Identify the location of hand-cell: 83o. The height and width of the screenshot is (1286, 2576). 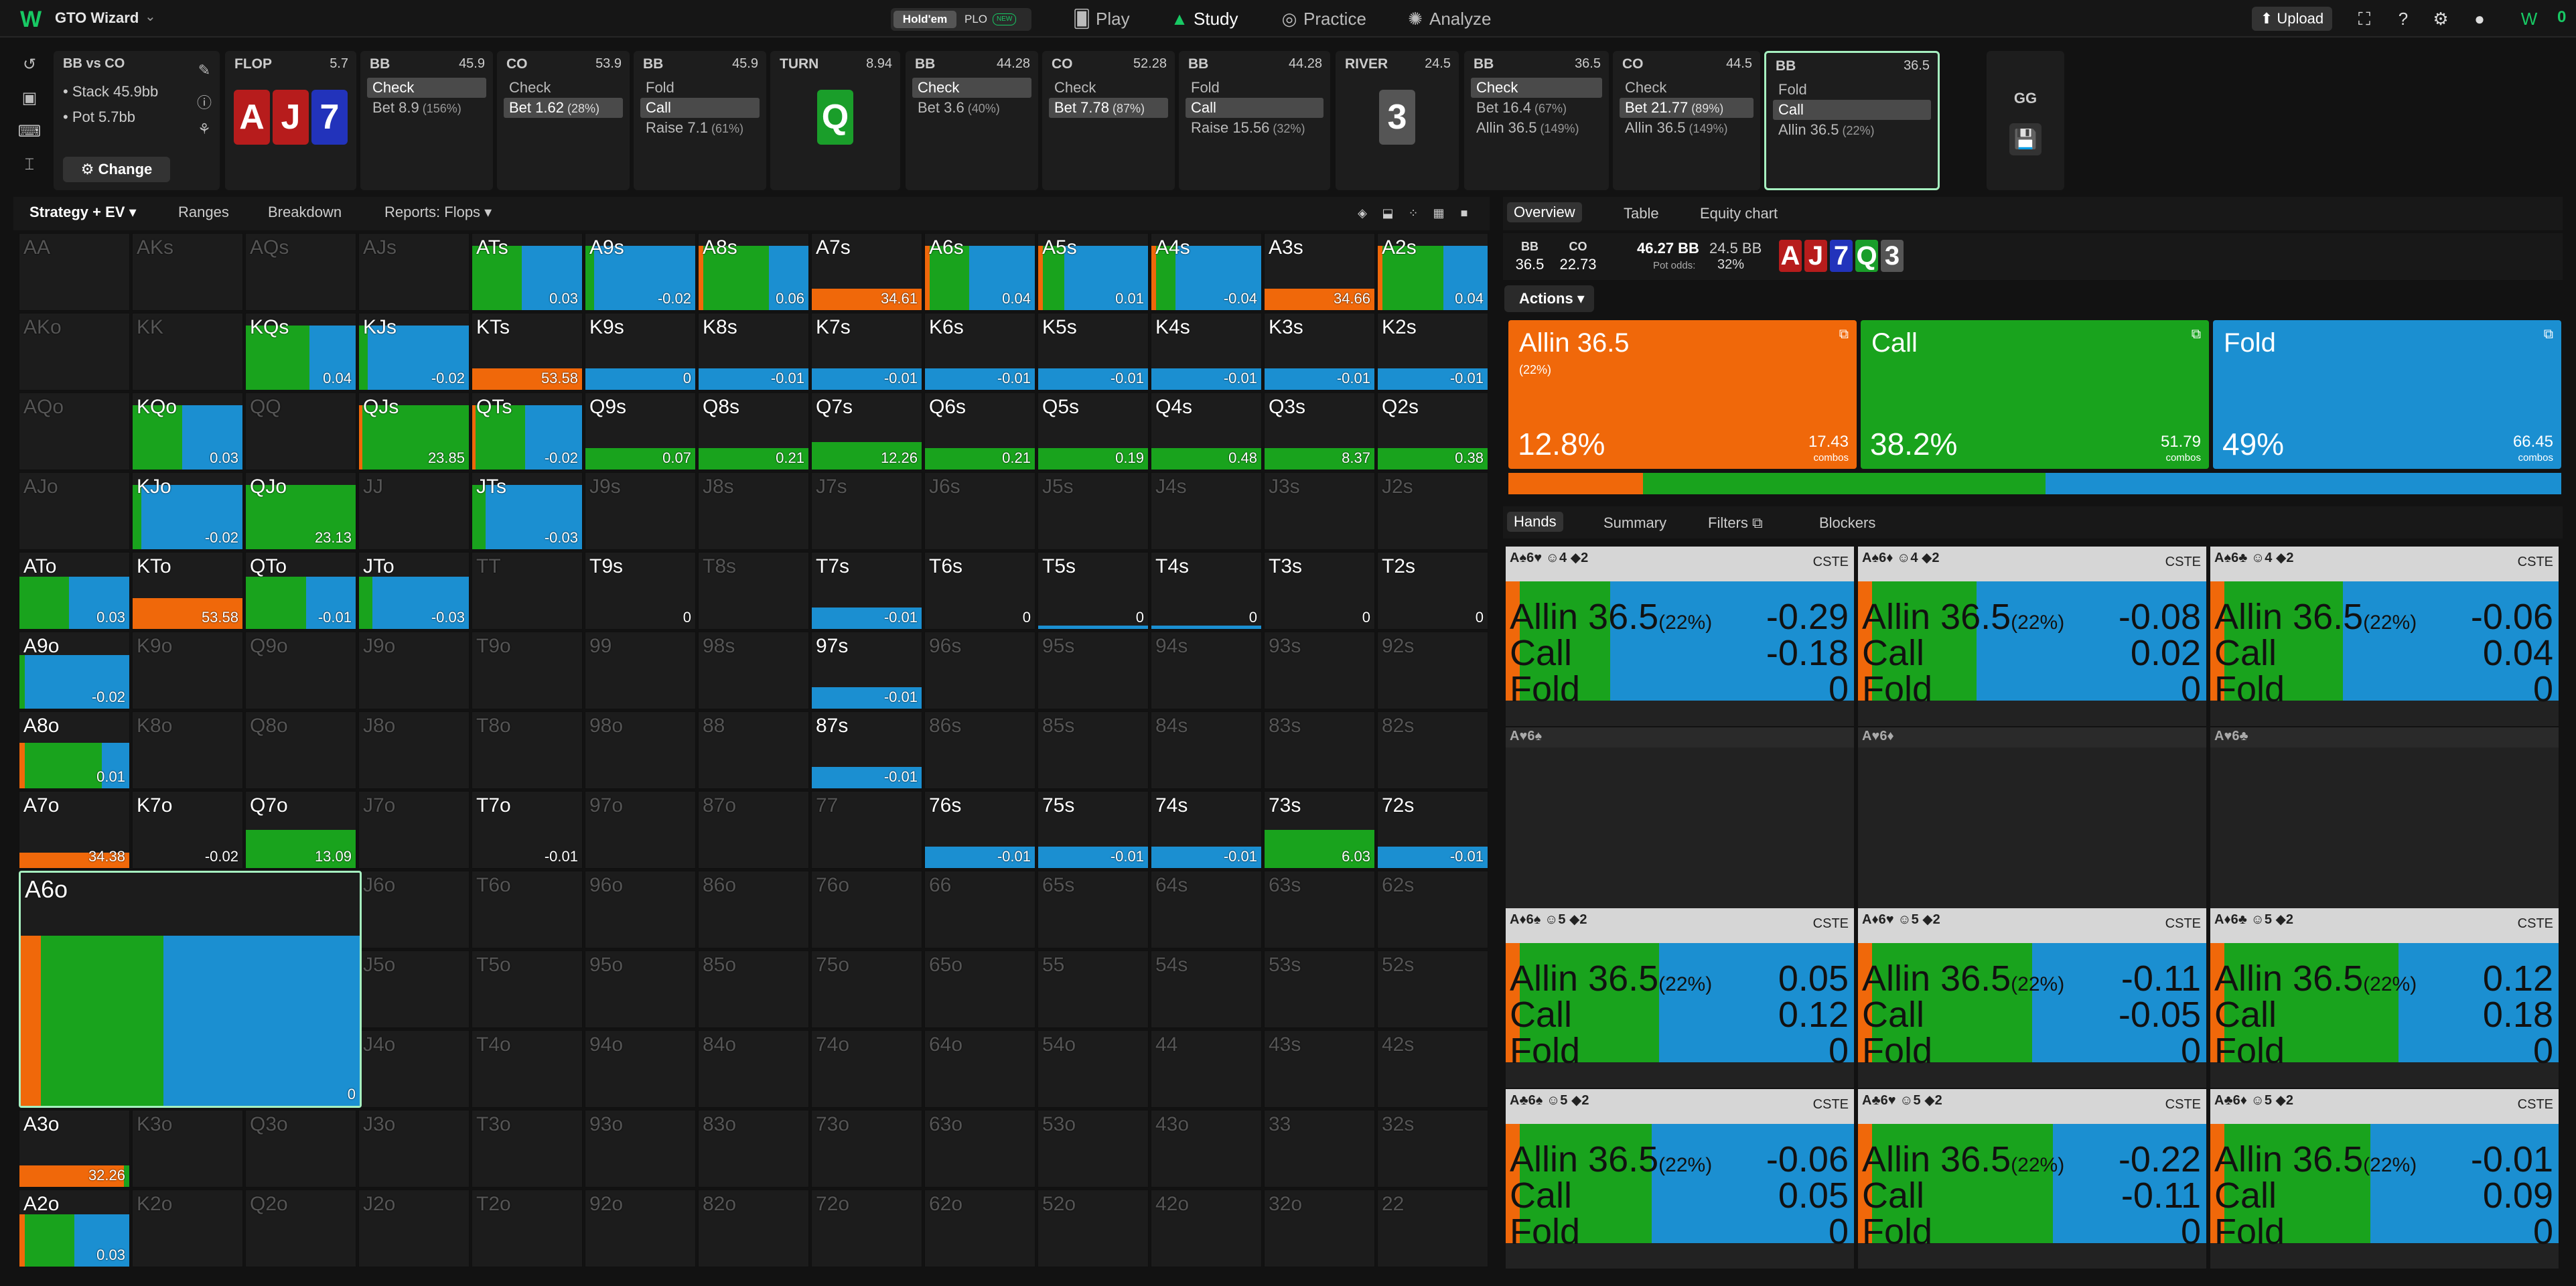
(753, 1149).